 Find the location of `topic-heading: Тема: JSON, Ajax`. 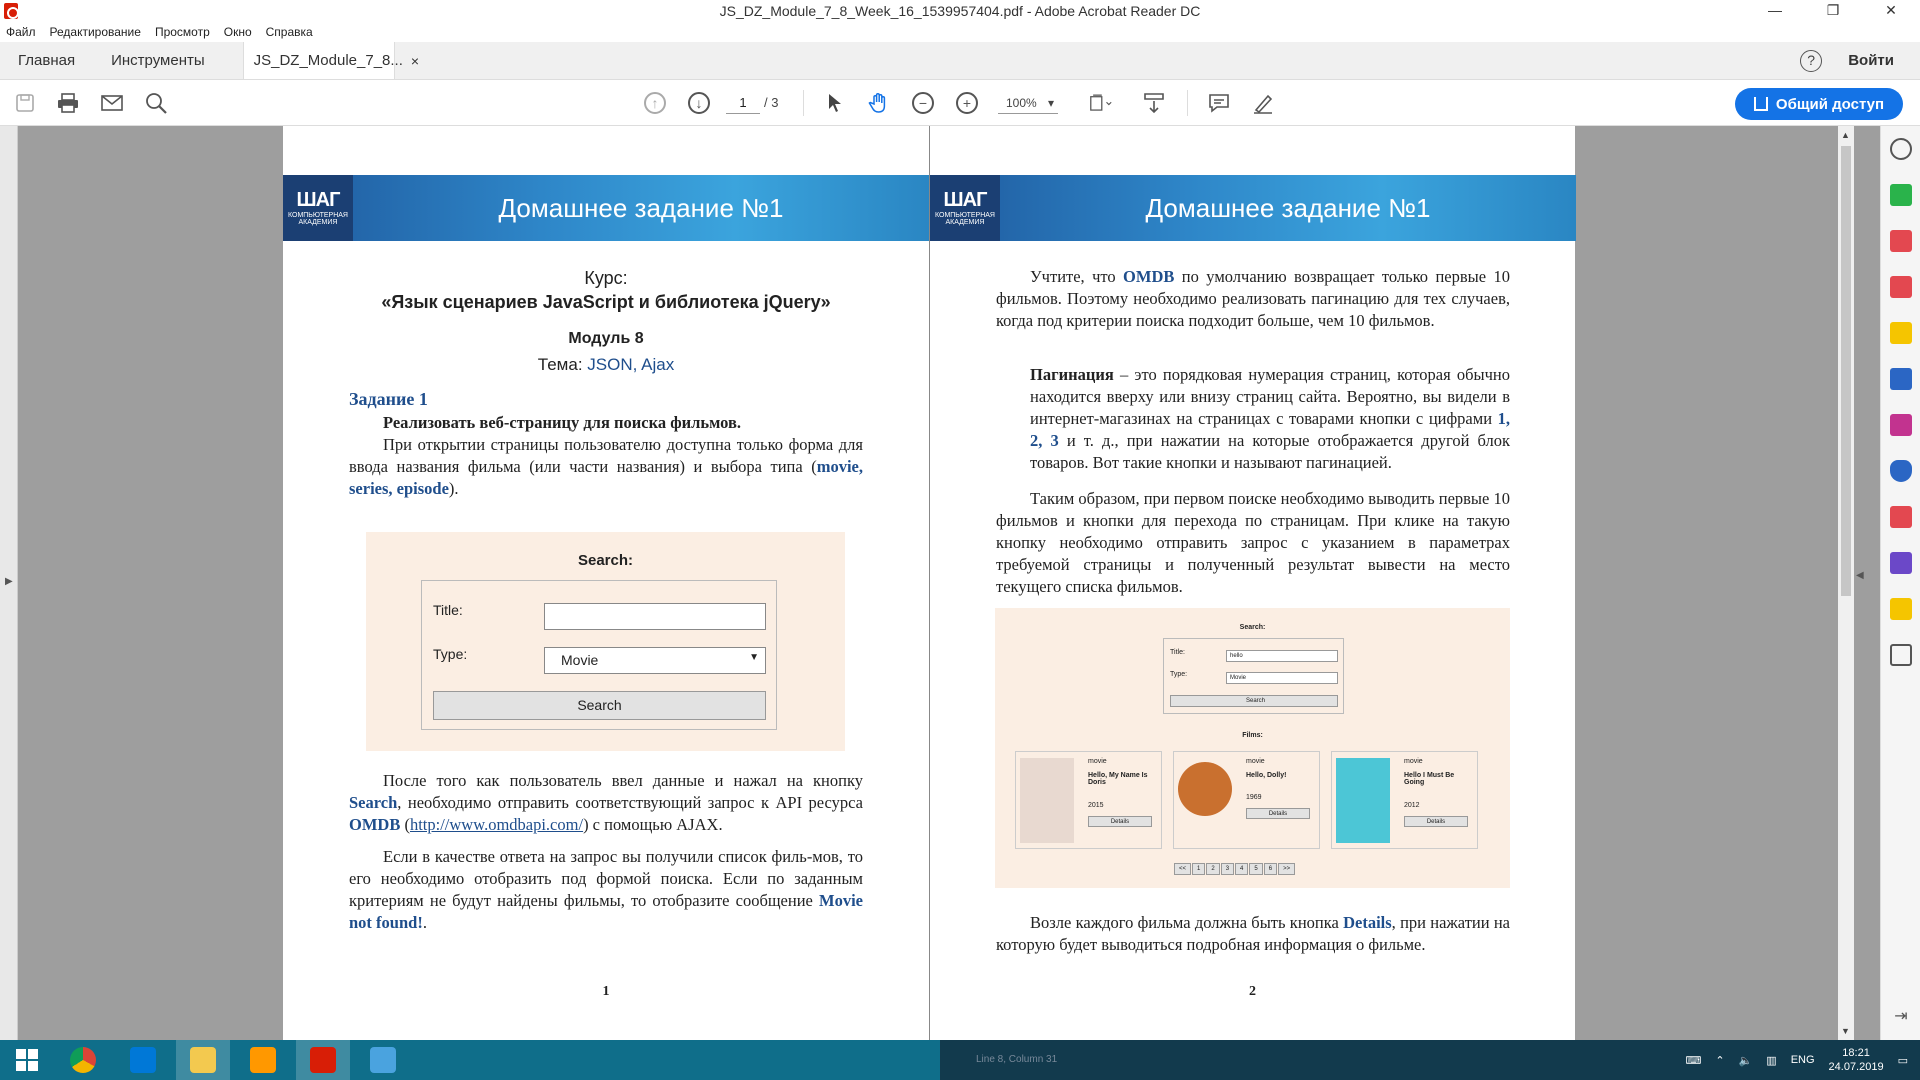

topic-heading: Тема: JSON, Ajax is located at coordinates (606, 364).